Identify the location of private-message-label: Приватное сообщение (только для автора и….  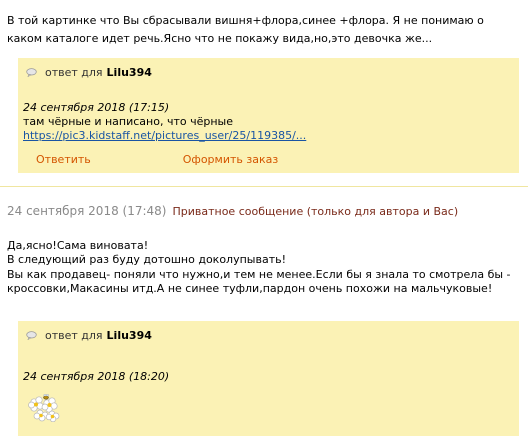
(315, 211).